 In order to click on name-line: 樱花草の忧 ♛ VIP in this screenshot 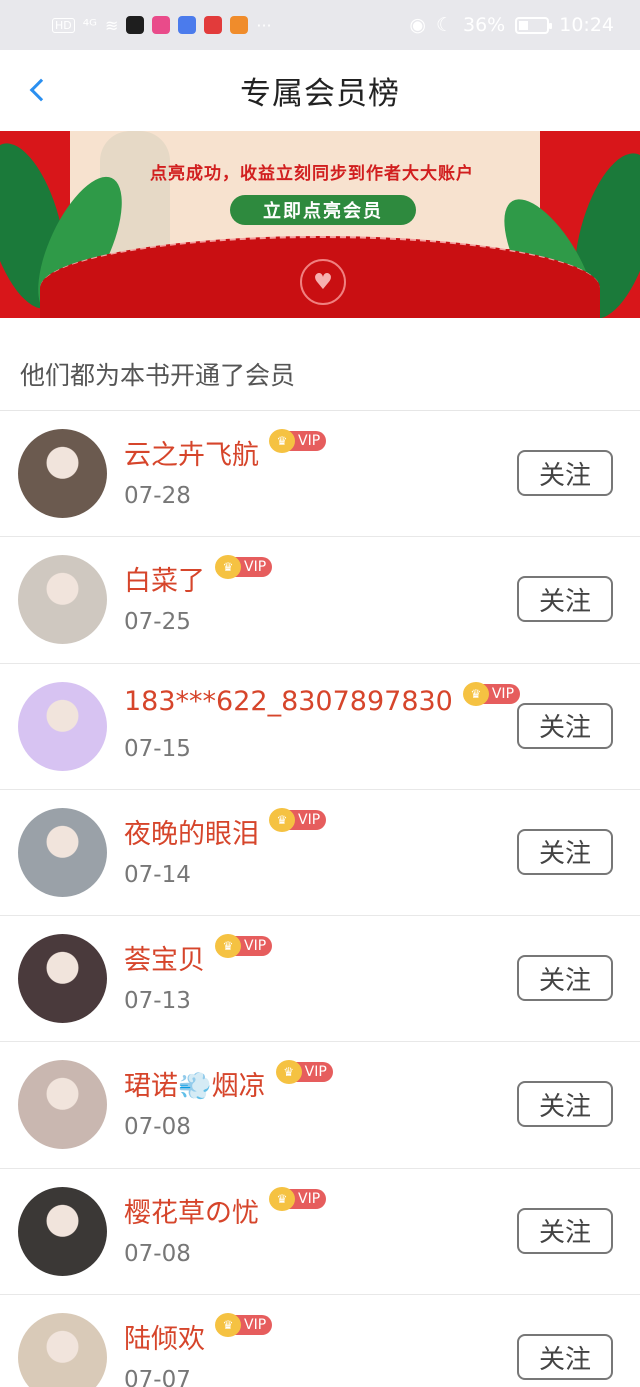, I will do `click(225, 1208)`.